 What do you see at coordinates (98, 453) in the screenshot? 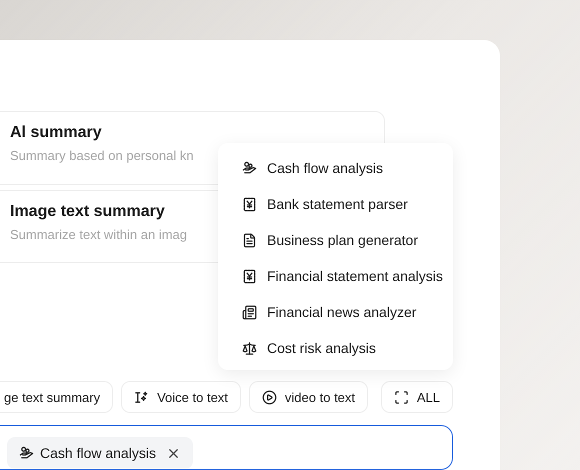
I see `tag-label: Cash flow analysis` at bounding box center [98, 453].